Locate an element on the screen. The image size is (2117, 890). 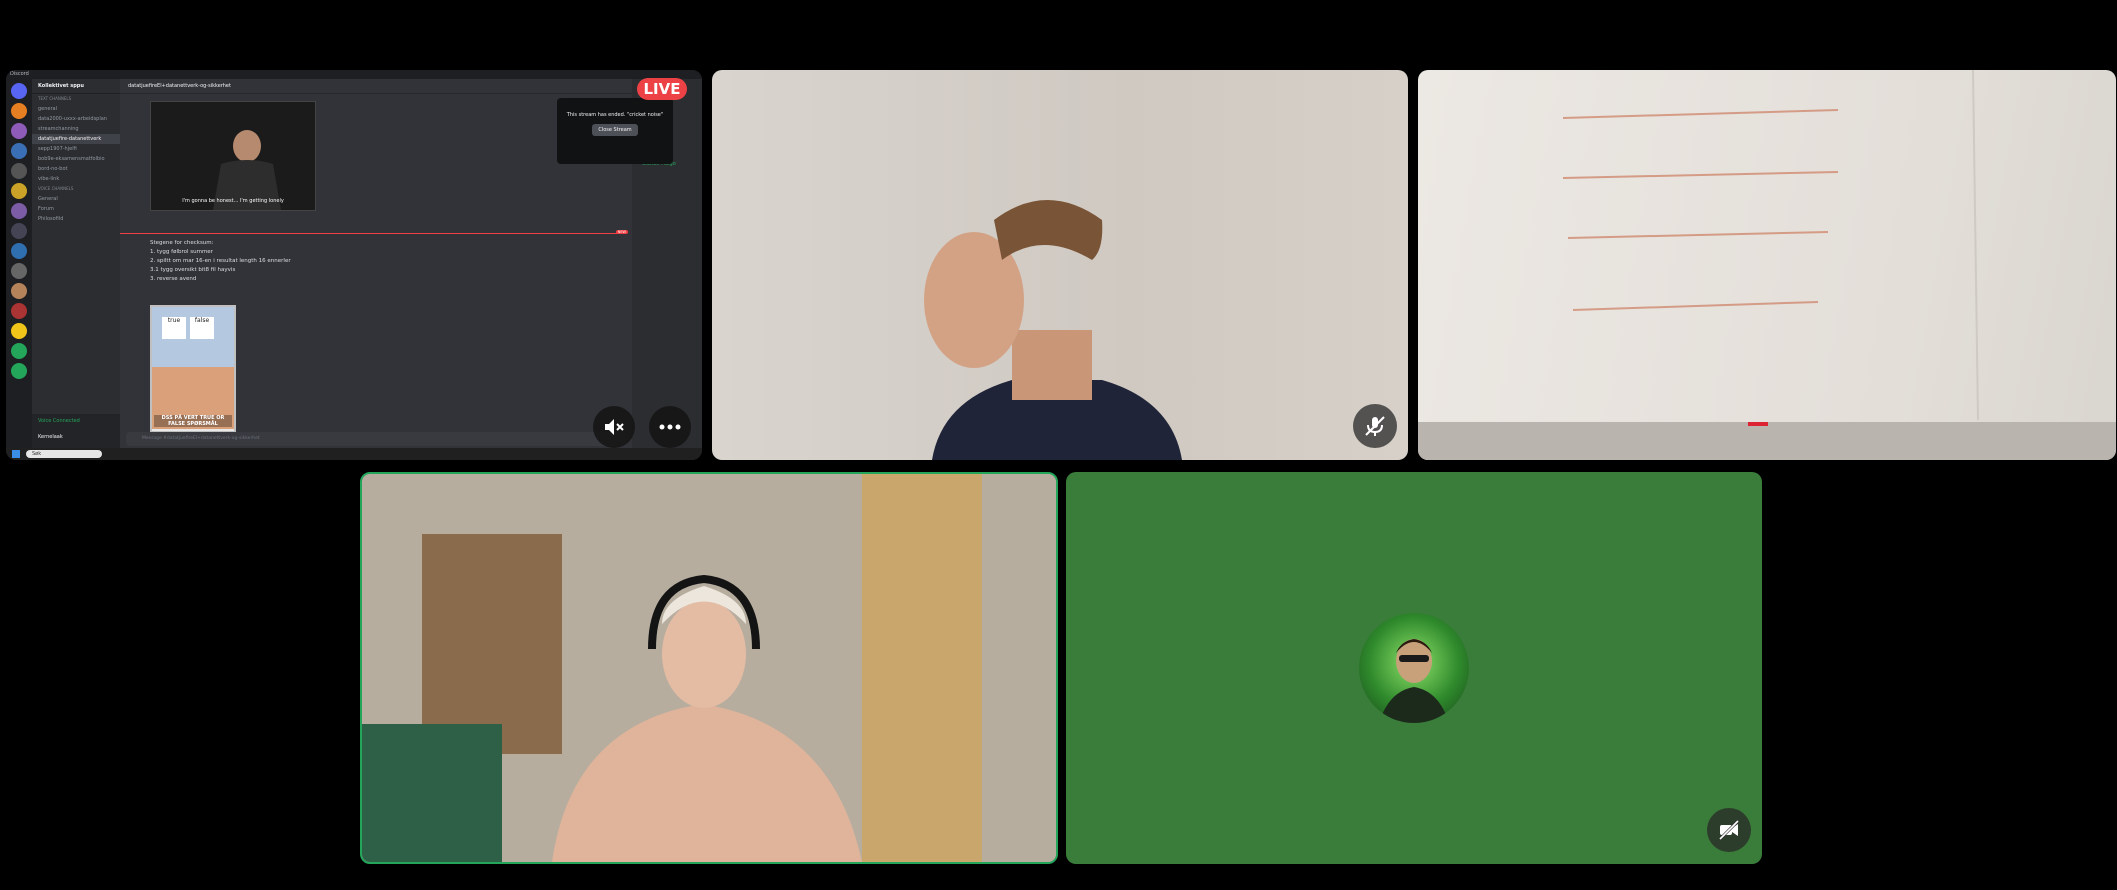
step-line: 3. reverse avend is located at coordinates (173, 279).